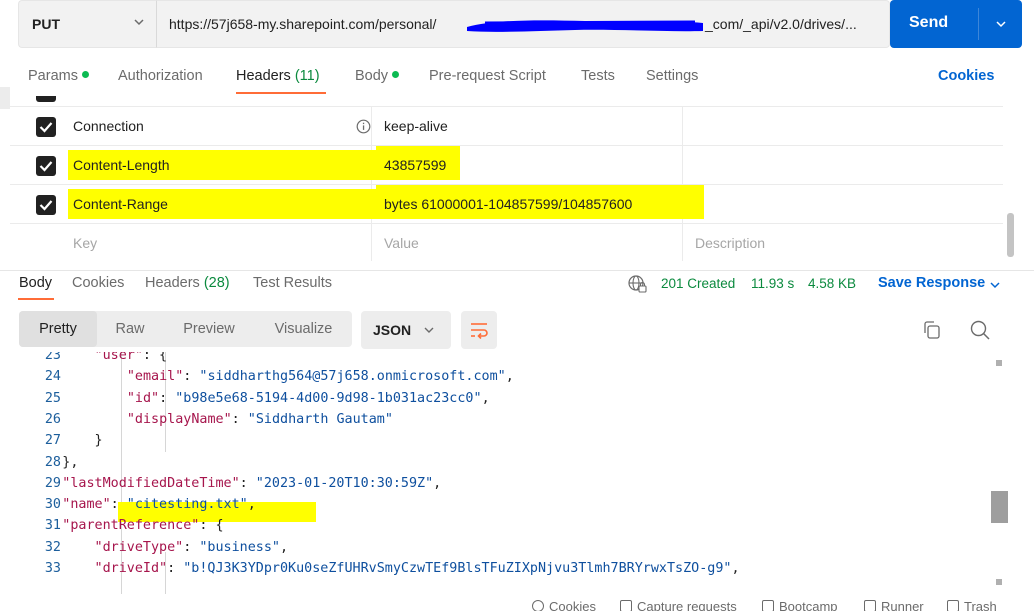  Describe the element at coordinates (143, 398) in the screenshot. I see `json-key: "id"` at that location.